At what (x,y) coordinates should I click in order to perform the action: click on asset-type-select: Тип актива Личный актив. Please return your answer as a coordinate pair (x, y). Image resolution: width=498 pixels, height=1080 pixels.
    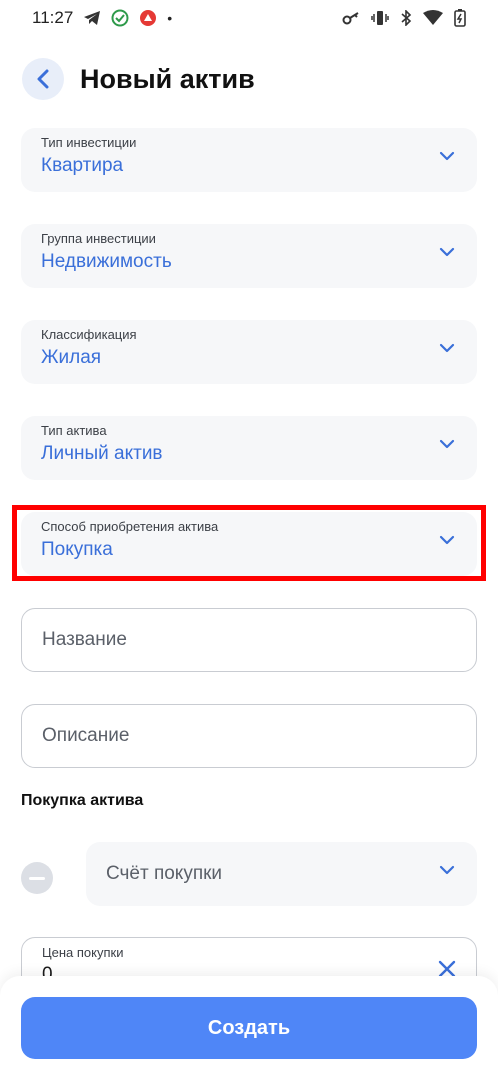
    Looking at the image, I should click on (249, 448).